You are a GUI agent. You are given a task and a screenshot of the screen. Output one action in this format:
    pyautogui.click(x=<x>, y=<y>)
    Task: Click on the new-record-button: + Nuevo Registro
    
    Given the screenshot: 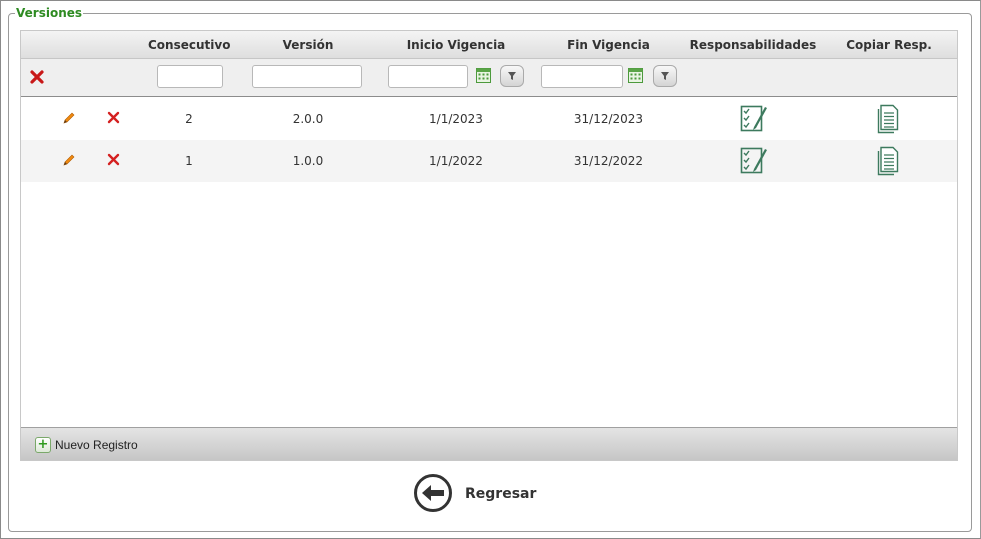 What is the action you would take?
    pyautogui.click(x=86, y=445)
    